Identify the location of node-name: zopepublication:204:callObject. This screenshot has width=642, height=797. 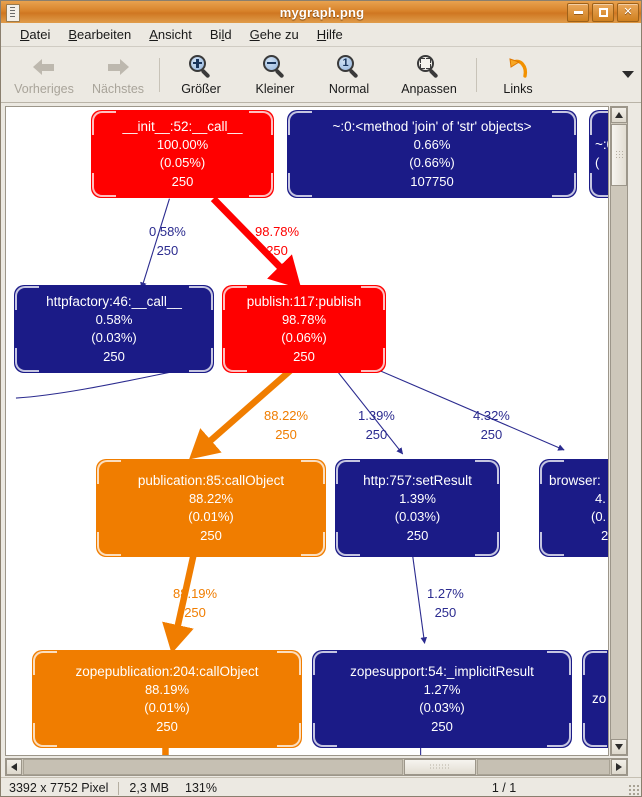
(167, 671).